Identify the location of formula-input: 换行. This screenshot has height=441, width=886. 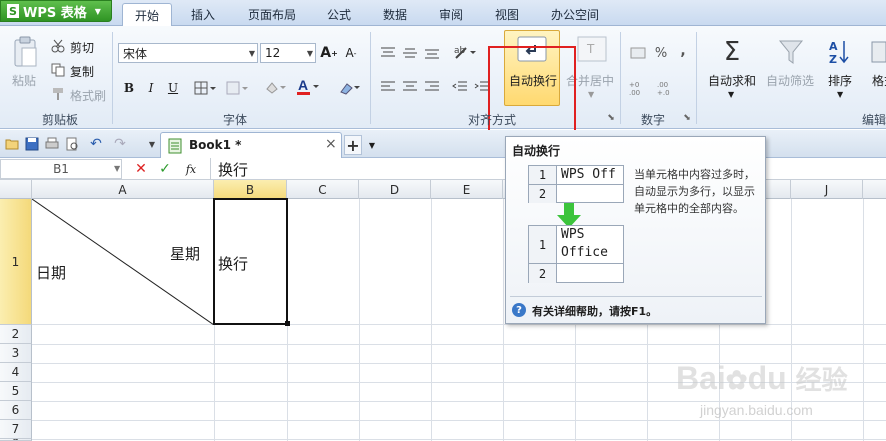
(233, 169).